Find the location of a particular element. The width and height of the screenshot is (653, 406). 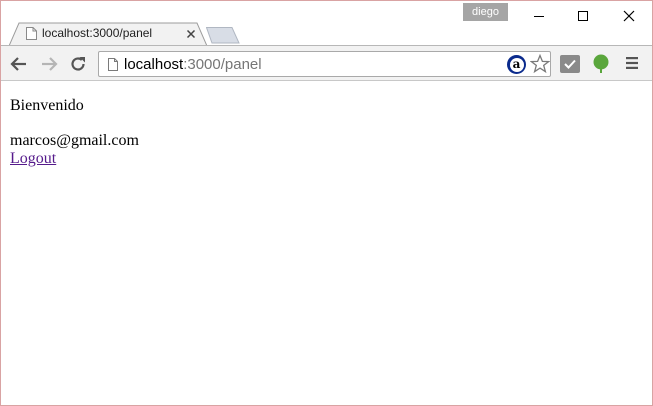

back-button is located at coordinates (19, 64).